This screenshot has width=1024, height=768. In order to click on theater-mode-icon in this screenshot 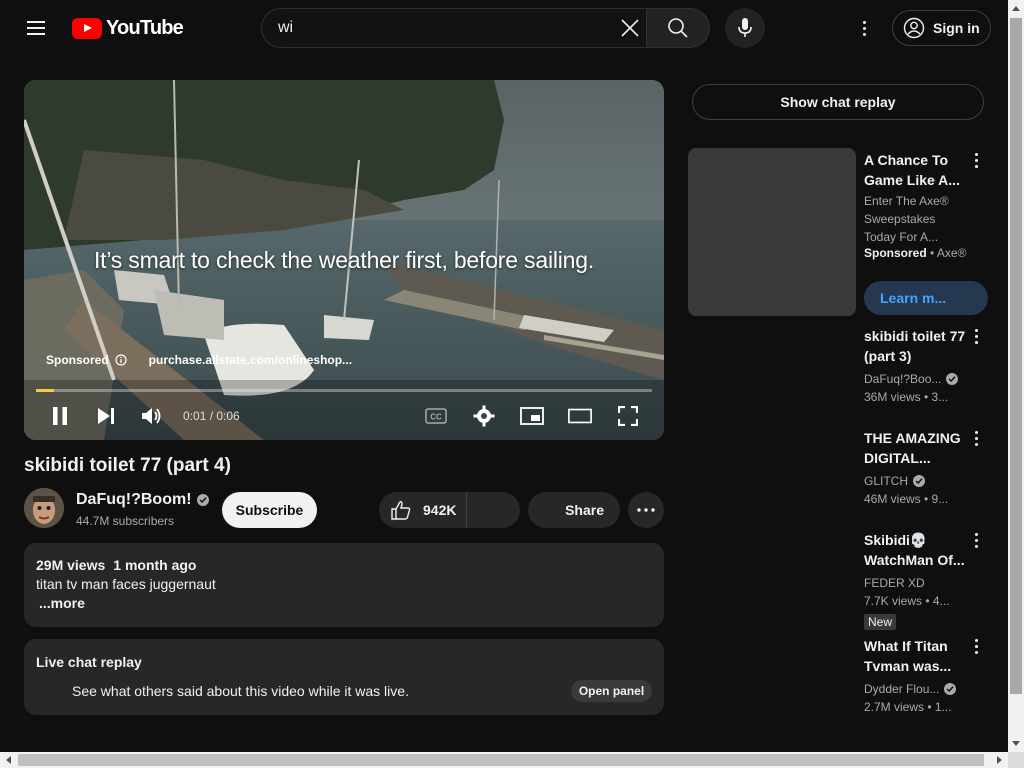, I will do `click(580, 416)`.